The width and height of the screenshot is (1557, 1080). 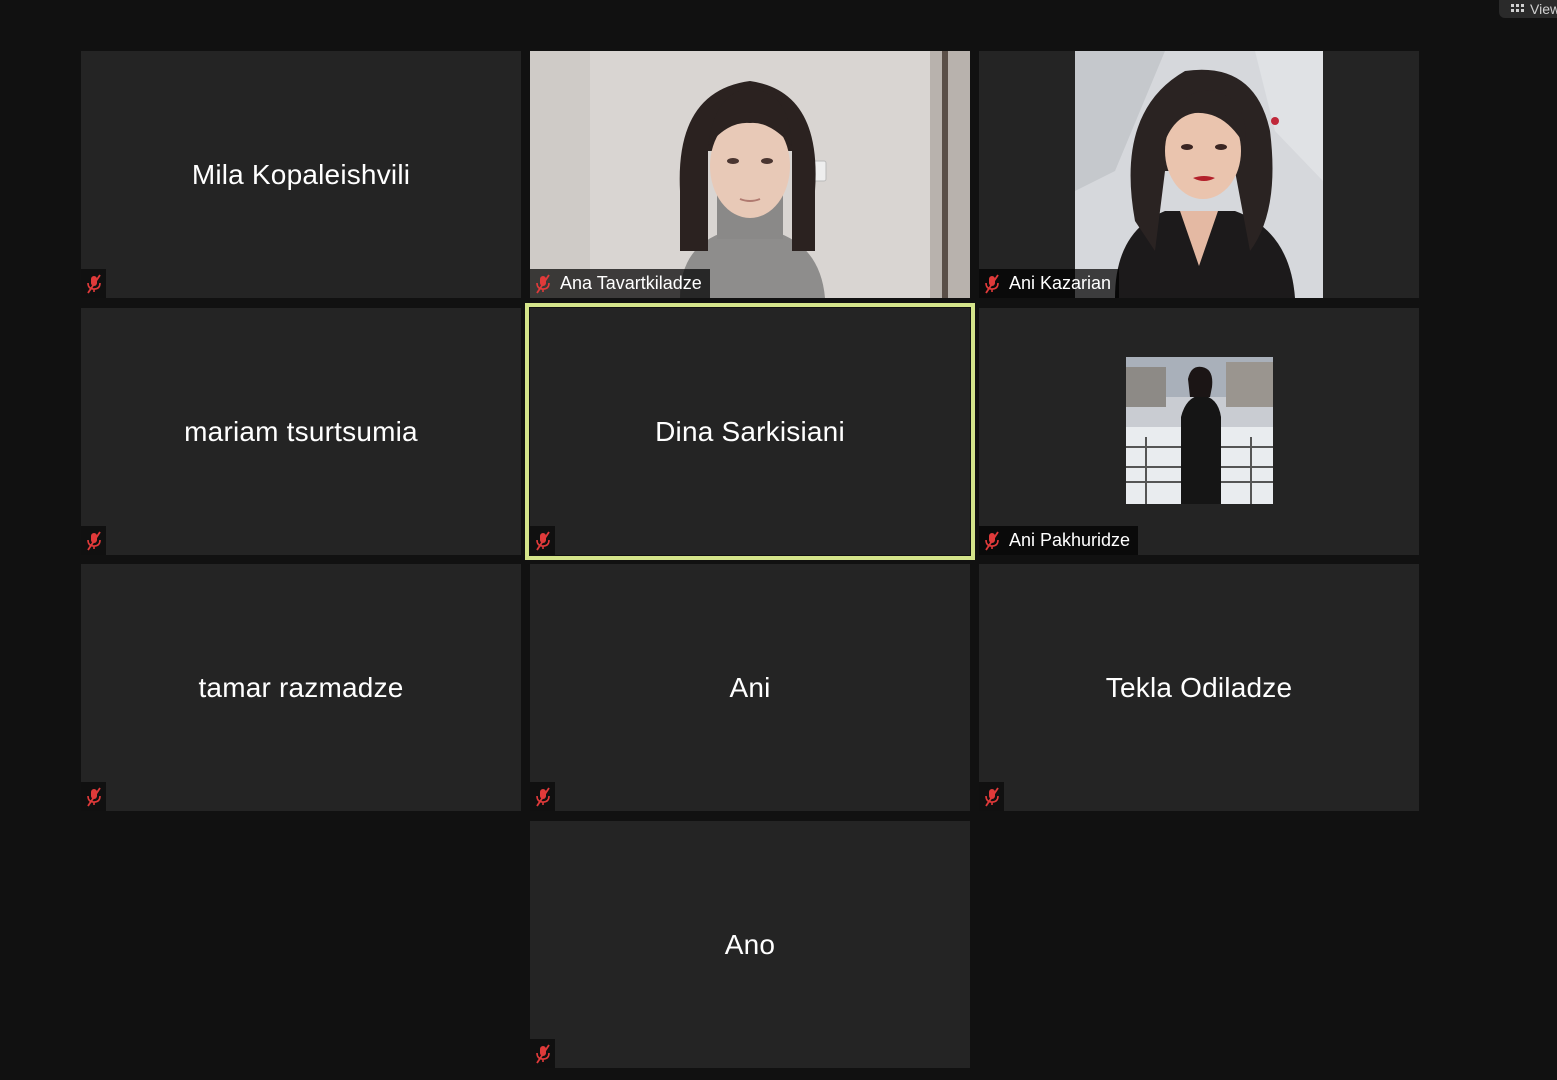 I want to click on participant-name-badge: Ana Tavartkiladze, so click(x=620, y=283).